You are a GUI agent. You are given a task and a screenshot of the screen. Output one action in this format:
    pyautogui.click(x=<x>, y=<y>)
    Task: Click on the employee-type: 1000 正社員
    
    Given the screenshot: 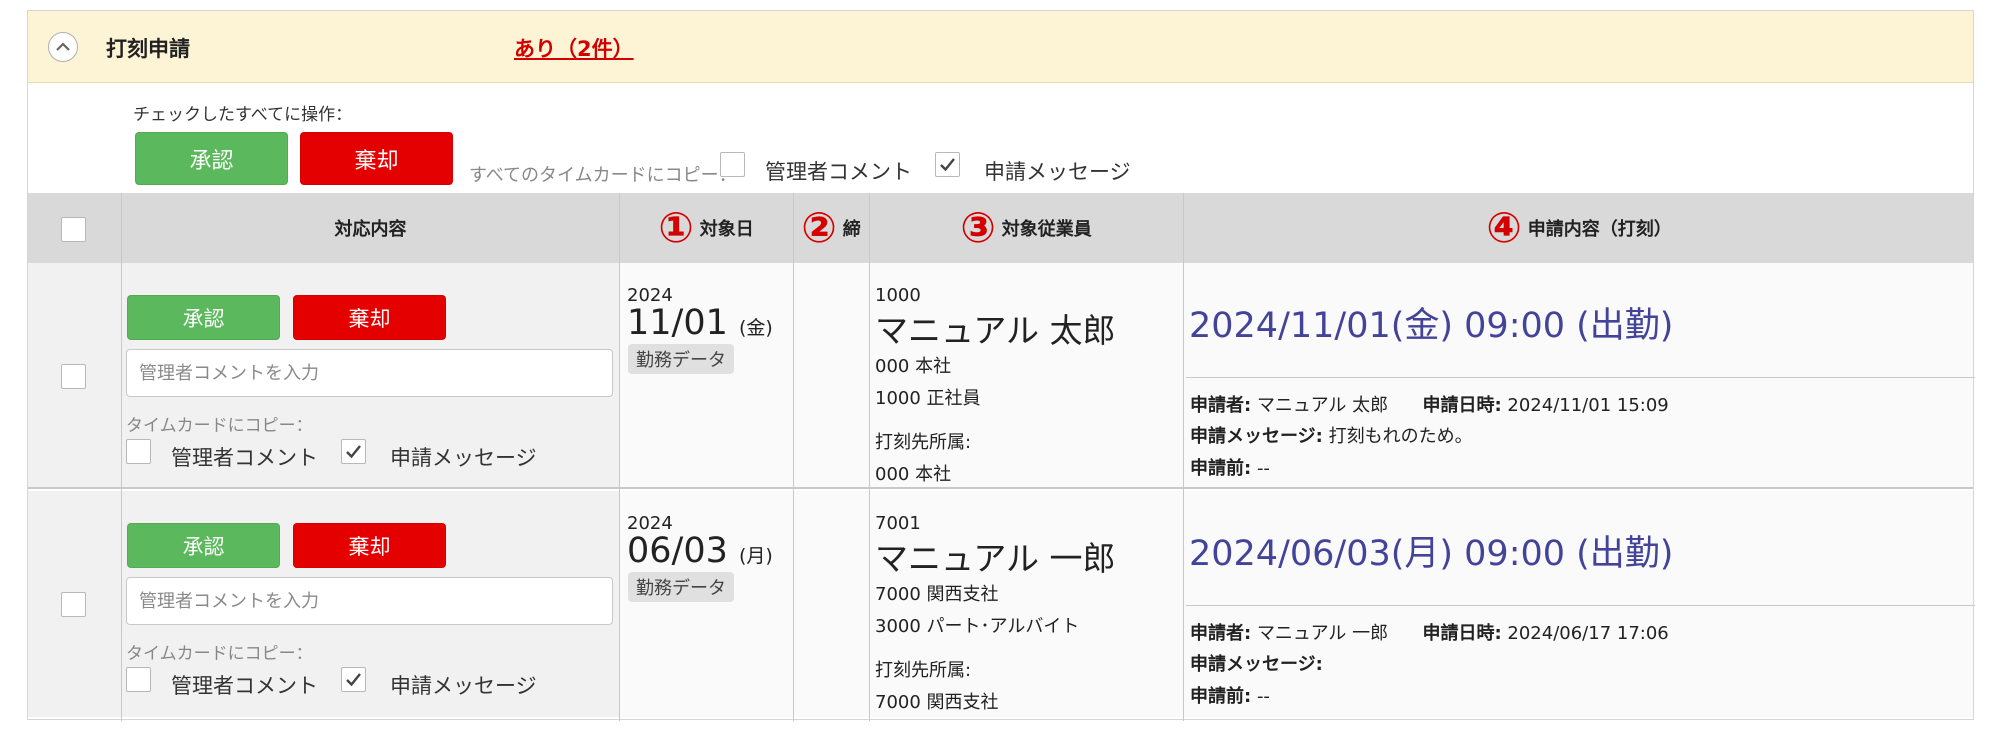 What is the action you would take?
    pyautogui.click(x=928, y=398)
    